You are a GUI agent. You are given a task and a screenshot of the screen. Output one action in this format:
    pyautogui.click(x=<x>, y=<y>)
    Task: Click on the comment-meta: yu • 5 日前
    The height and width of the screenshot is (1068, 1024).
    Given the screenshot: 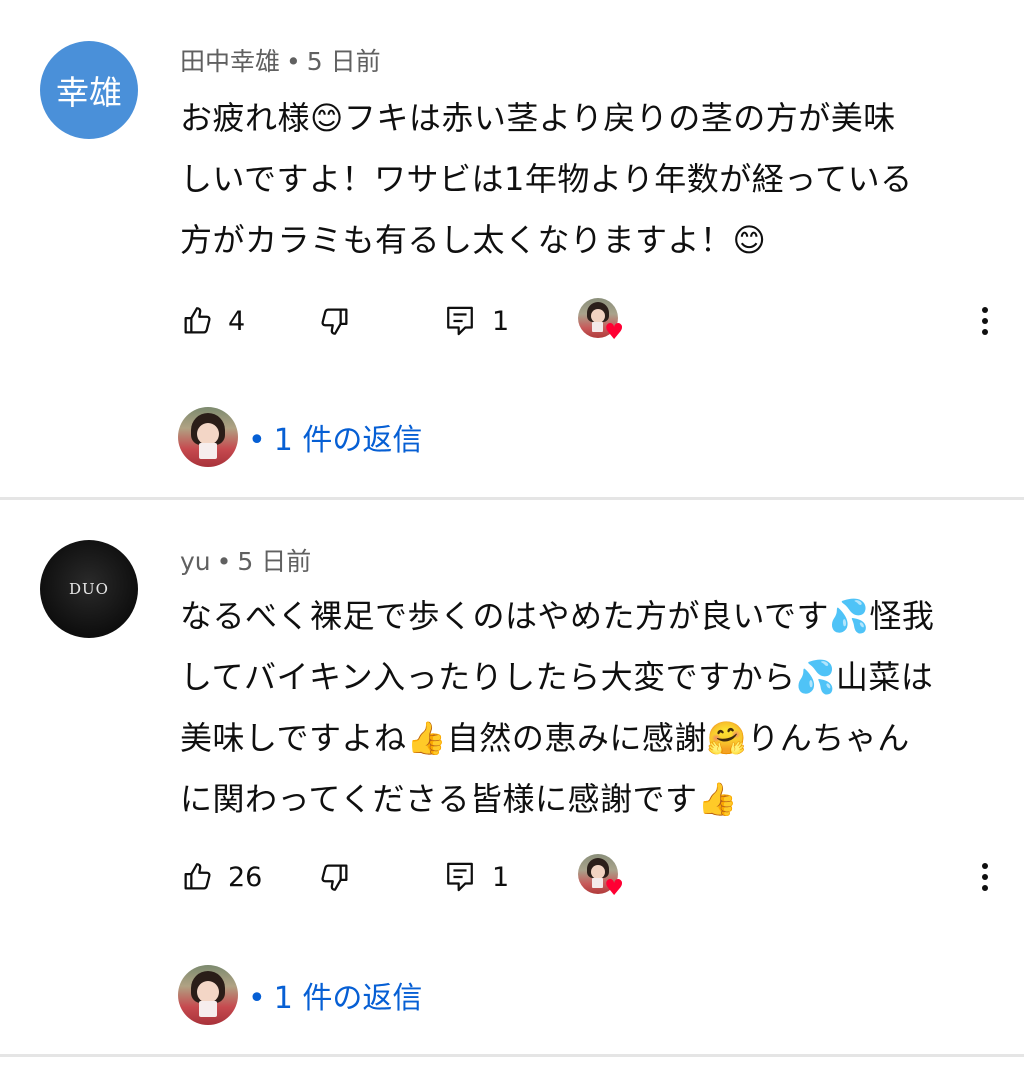 What is the action you would take?
    pyautogui.click(x=245, y=560)
    